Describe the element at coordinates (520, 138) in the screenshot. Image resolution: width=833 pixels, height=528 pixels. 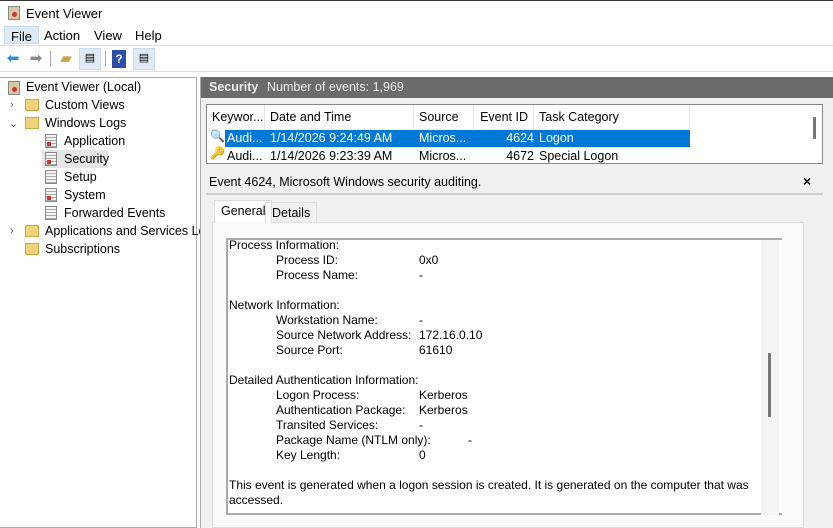
I see `cell-event-id: 4624` at that location.